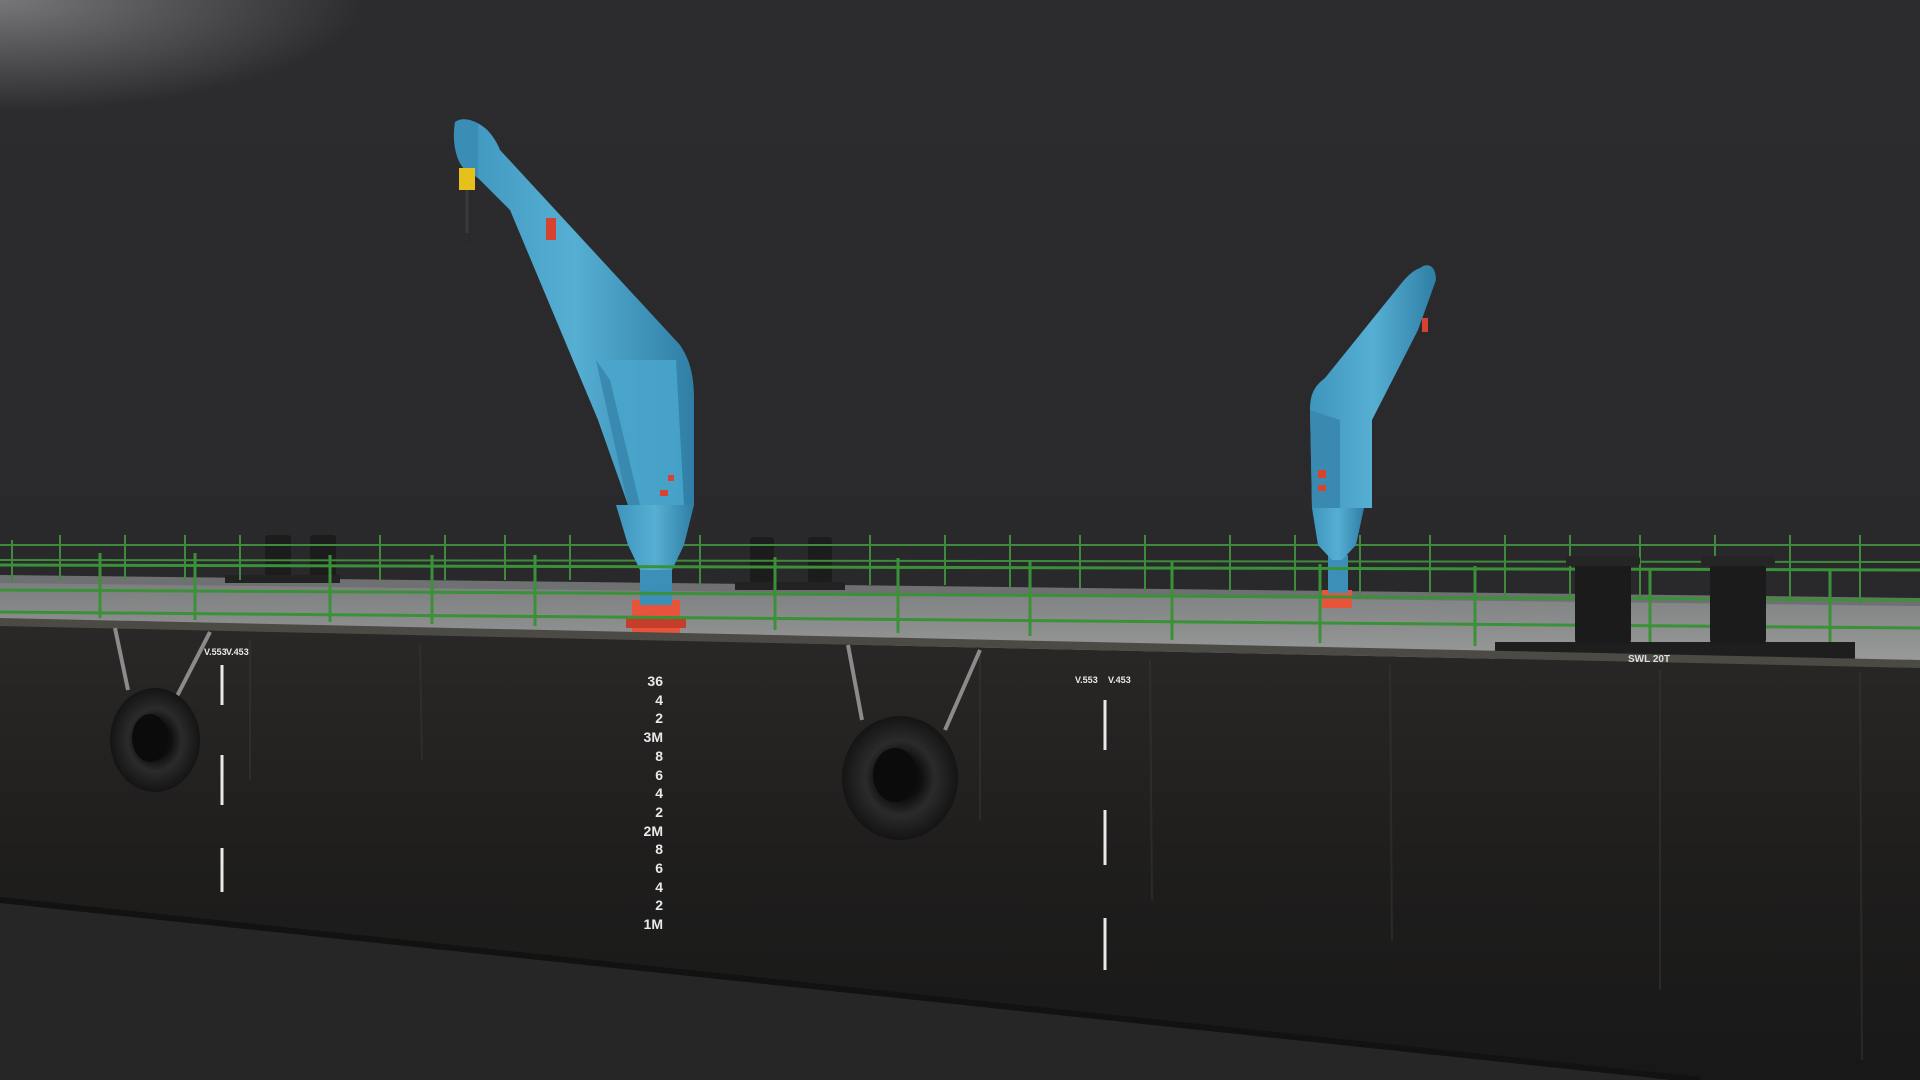 This screenshot has height=1080, width=1920. I want to click on crane-right, so click(1373, 436).